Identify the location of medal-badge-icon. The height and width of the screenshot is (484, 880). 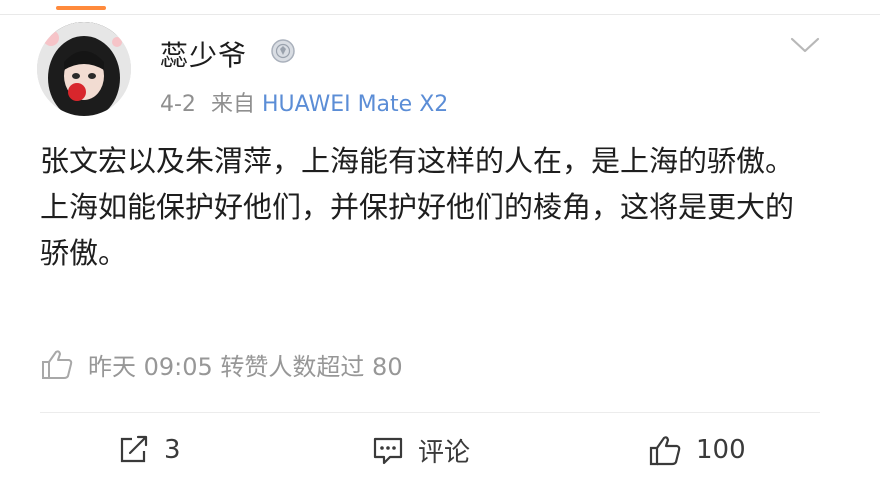
(283, 51).